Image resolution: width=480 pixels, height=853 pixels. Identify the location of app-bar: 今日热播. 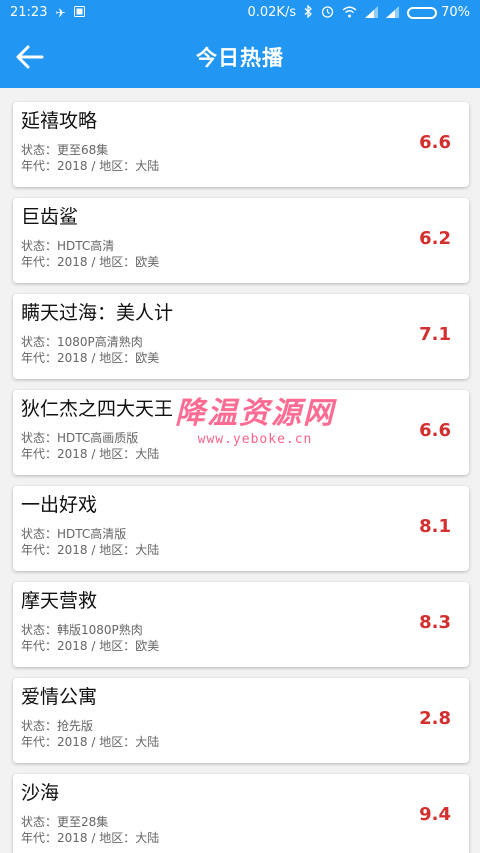
(240, 56).